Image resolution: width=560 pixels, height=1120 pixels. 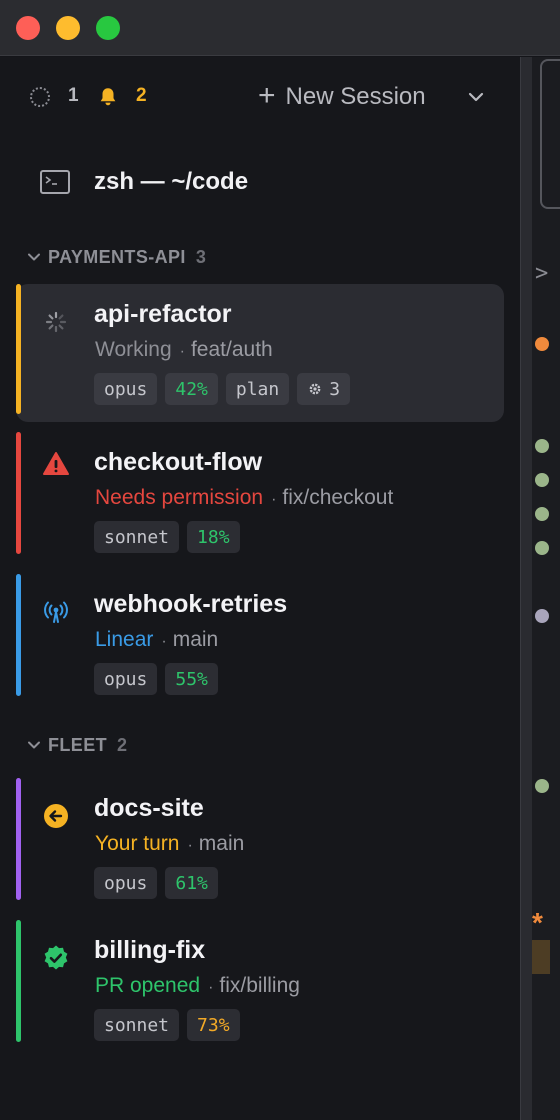 What do you see at coordinates (137, 843) in the screenshot?
I see `session-status: Your turn` at bounding box center [137, 843].